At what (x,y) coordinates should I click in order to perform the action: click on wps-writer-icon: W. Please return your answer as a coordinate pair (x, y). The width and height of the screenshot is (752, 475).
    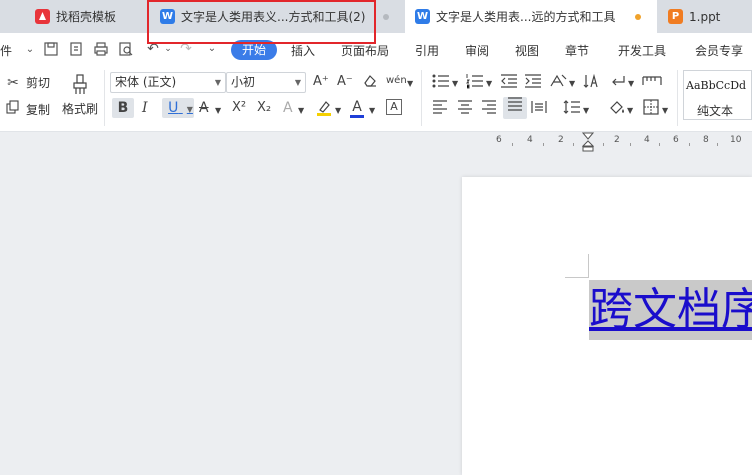
    Looking at the image, I should click on (422, 16).